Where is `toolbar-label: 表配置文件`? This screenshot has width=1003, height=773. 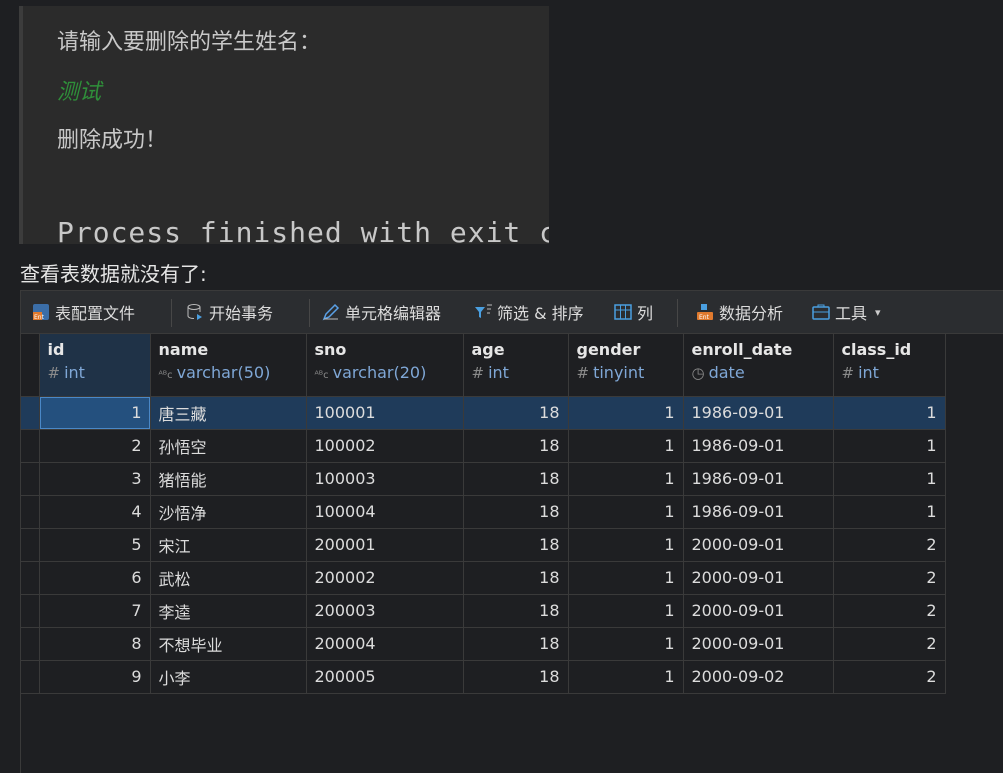 toolbar-label: 表配置文件 is located at coordinates (95, 313).